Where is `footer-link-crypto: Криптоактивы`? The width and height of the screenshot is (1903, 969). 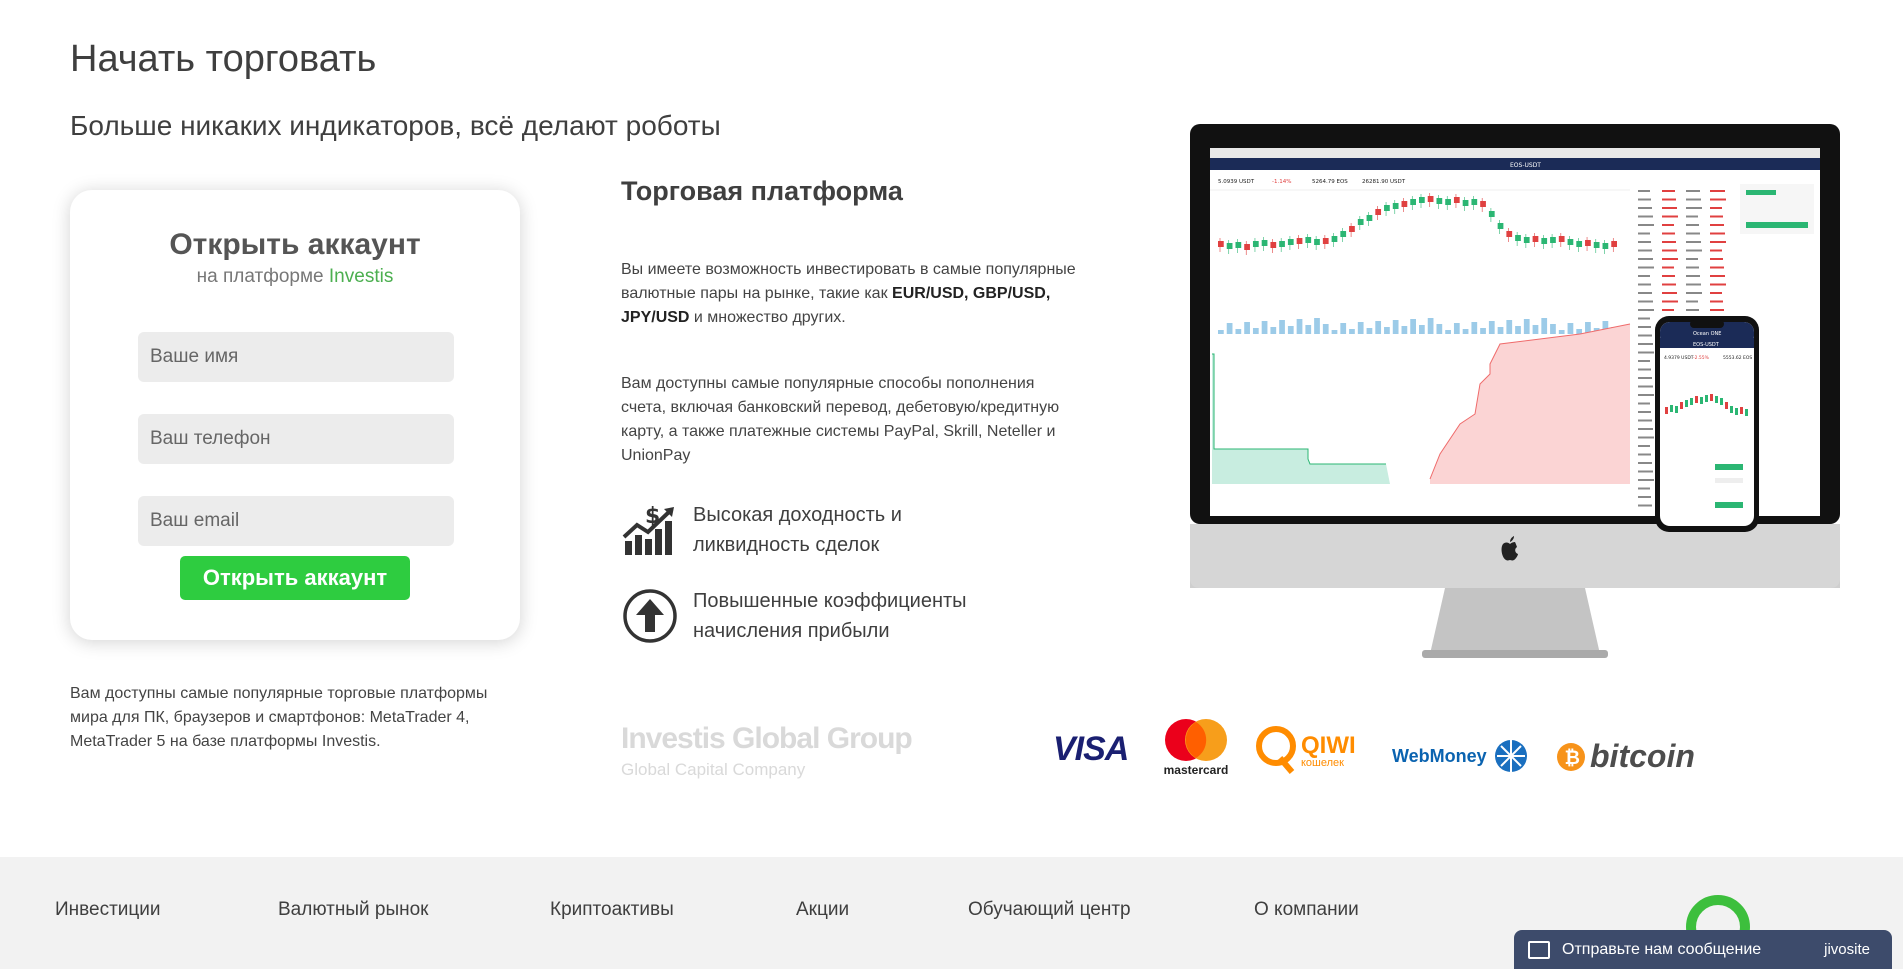
footer-link-crypto: Криптоактивы is located at coordinates (612, 910).